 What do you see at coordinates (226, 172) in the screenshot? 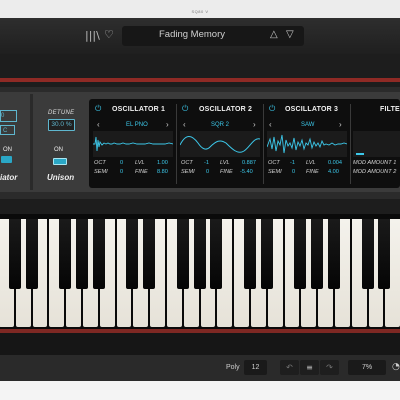
I see `osc2-fine-label: FINE` at bounding box center [226, 172].